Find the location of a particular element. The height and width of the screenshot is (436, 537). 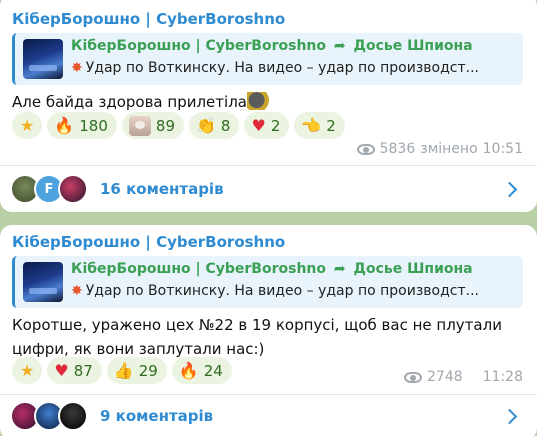

comments-button: 9 коментарів is located at coordinates (268, 414).